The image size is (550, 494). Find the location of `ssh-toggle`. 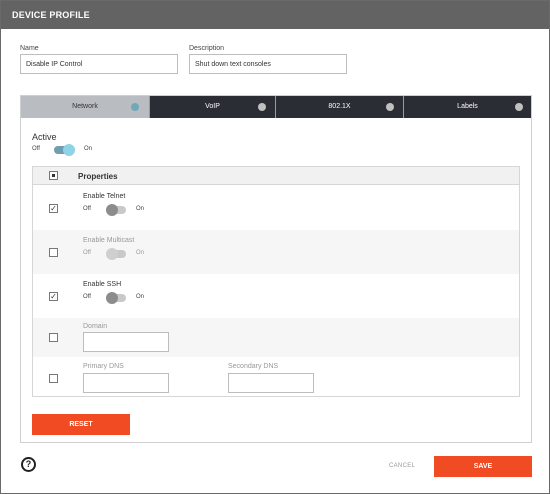

ssh-toggle is located at coordinates (116, 298).